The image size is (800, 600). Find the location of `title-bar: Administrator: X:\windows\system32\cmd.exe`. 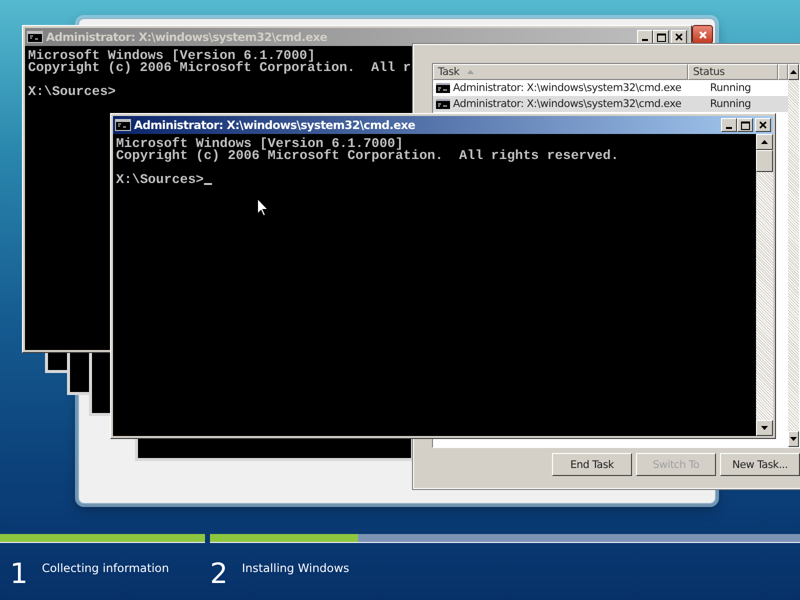

title-bar: Administrator: X:\windows\system32\cmd.exe is located at coordinates (443, 125).